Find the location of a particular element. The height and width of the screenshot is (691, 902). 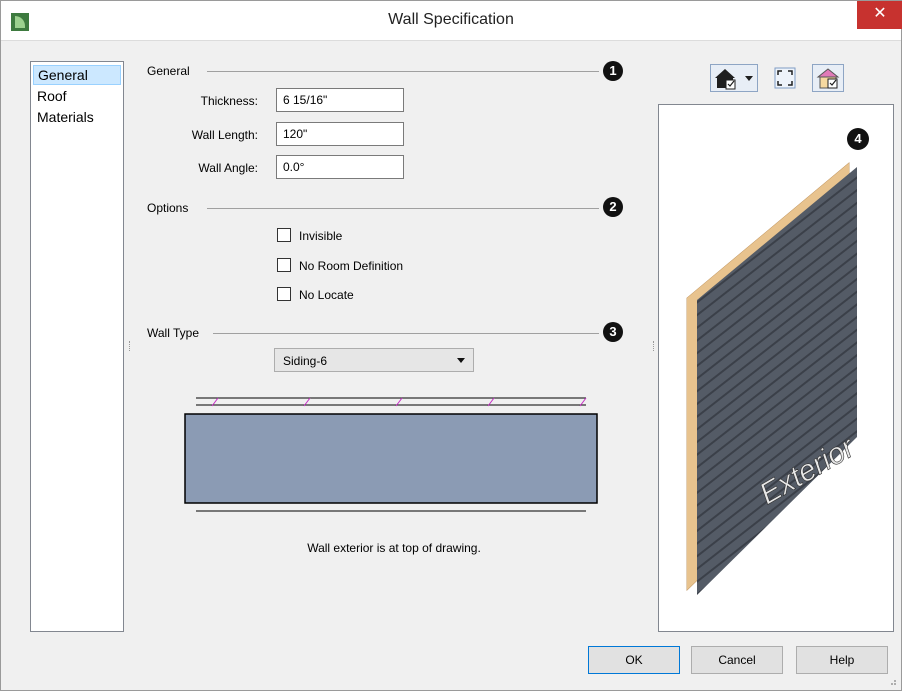

room-view-icon is located at coordinates (828, 78).